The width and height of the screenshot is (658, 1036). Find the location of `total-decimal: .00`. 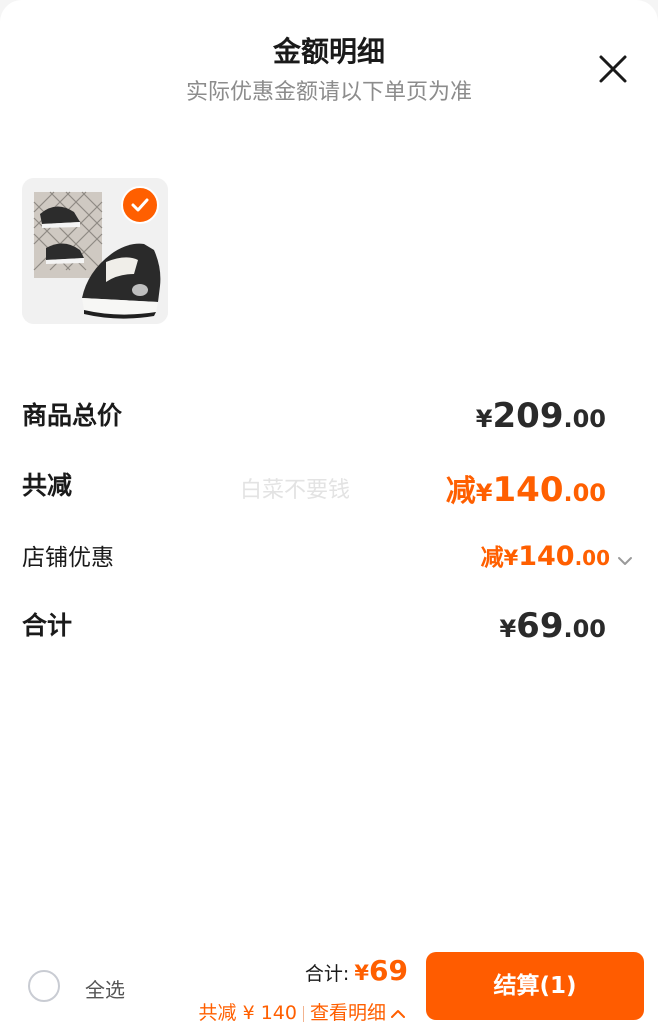

total-decimal: .00 is located at coordinates (584, 629).